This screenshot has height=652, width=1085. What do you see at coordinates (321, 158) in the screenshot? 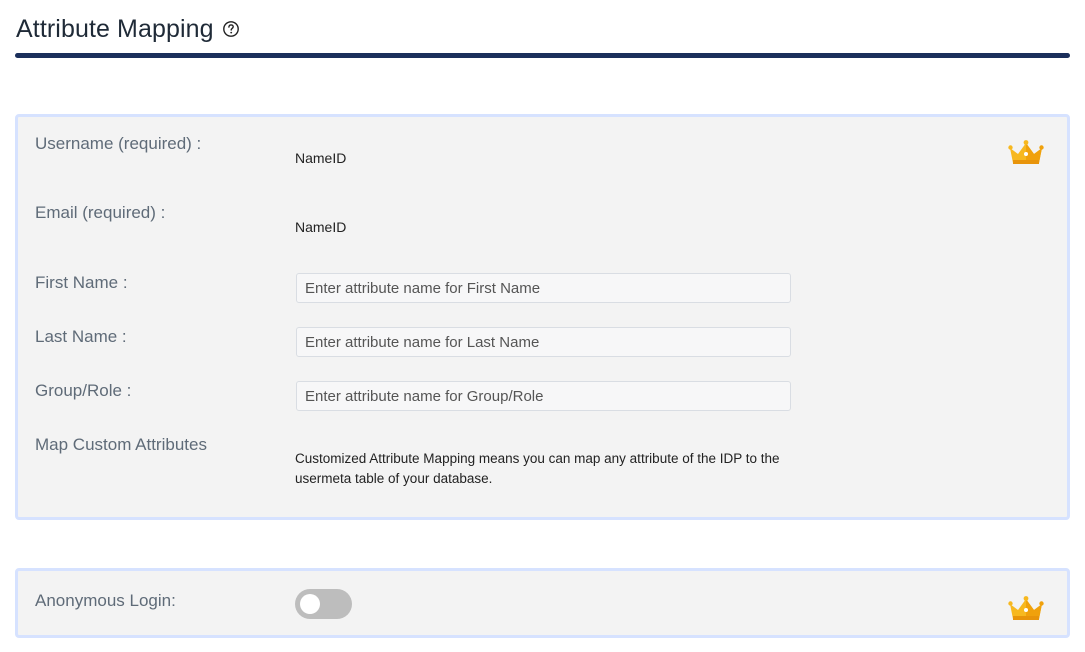
I see `username-value: NameID` at bounding box center [321, 158].